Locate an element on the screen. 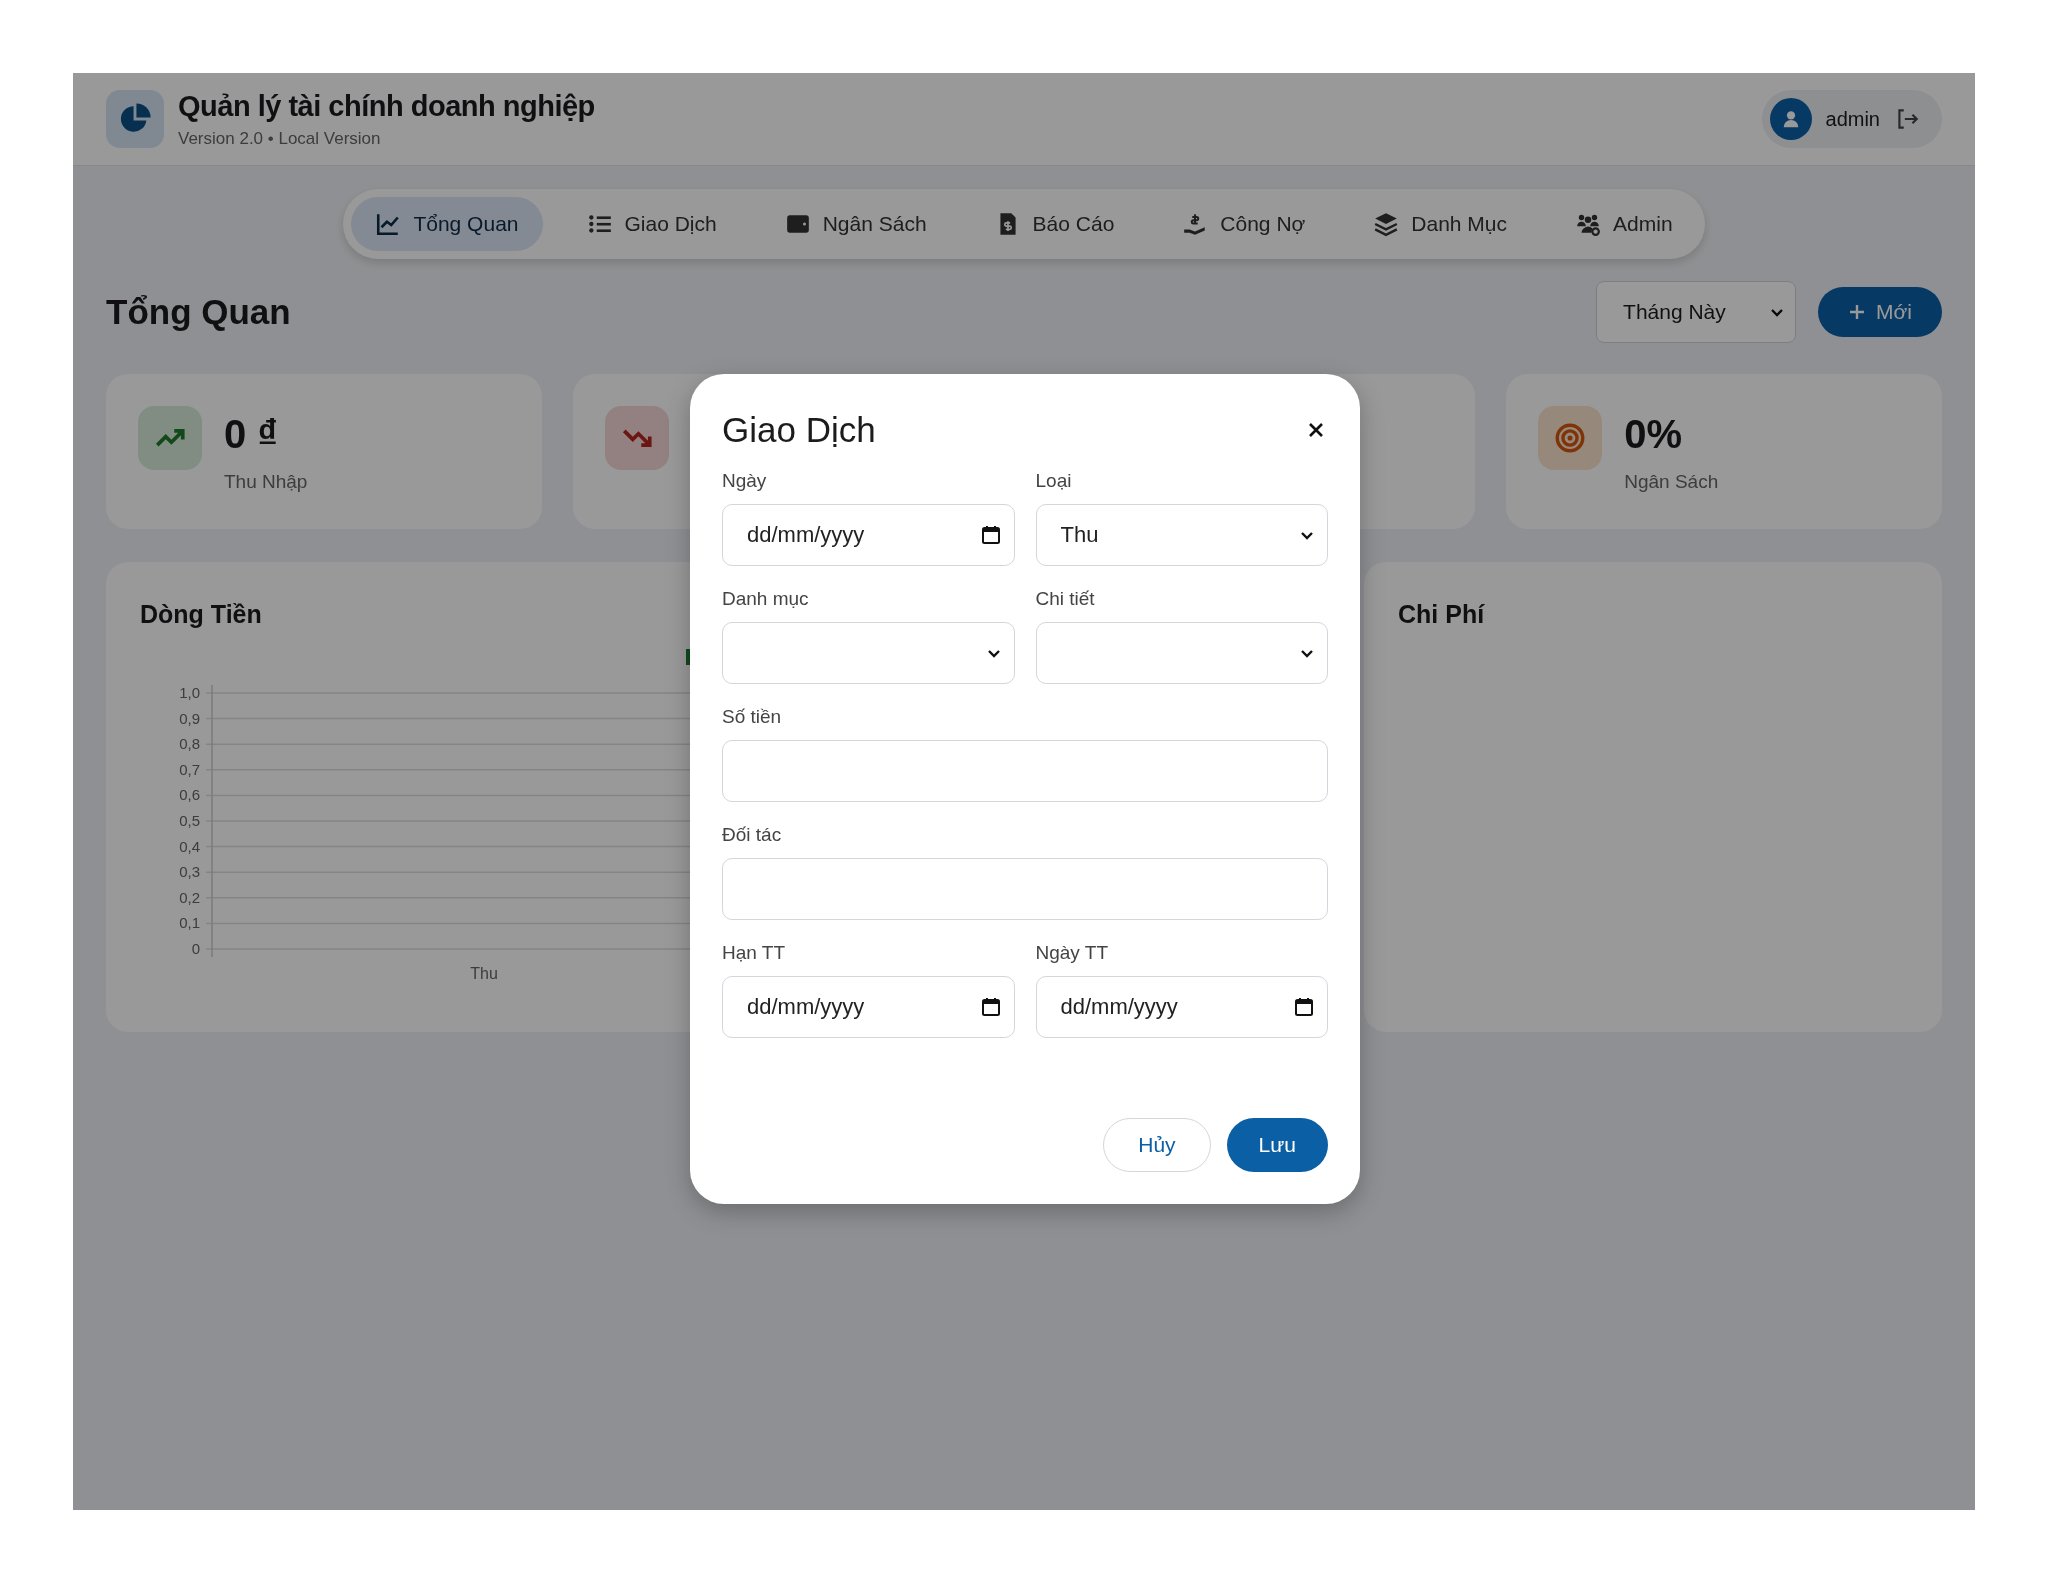 The width and height of the screenshot is (2048, 1583). new-button: Mới is located at coordinates (1880, 312).